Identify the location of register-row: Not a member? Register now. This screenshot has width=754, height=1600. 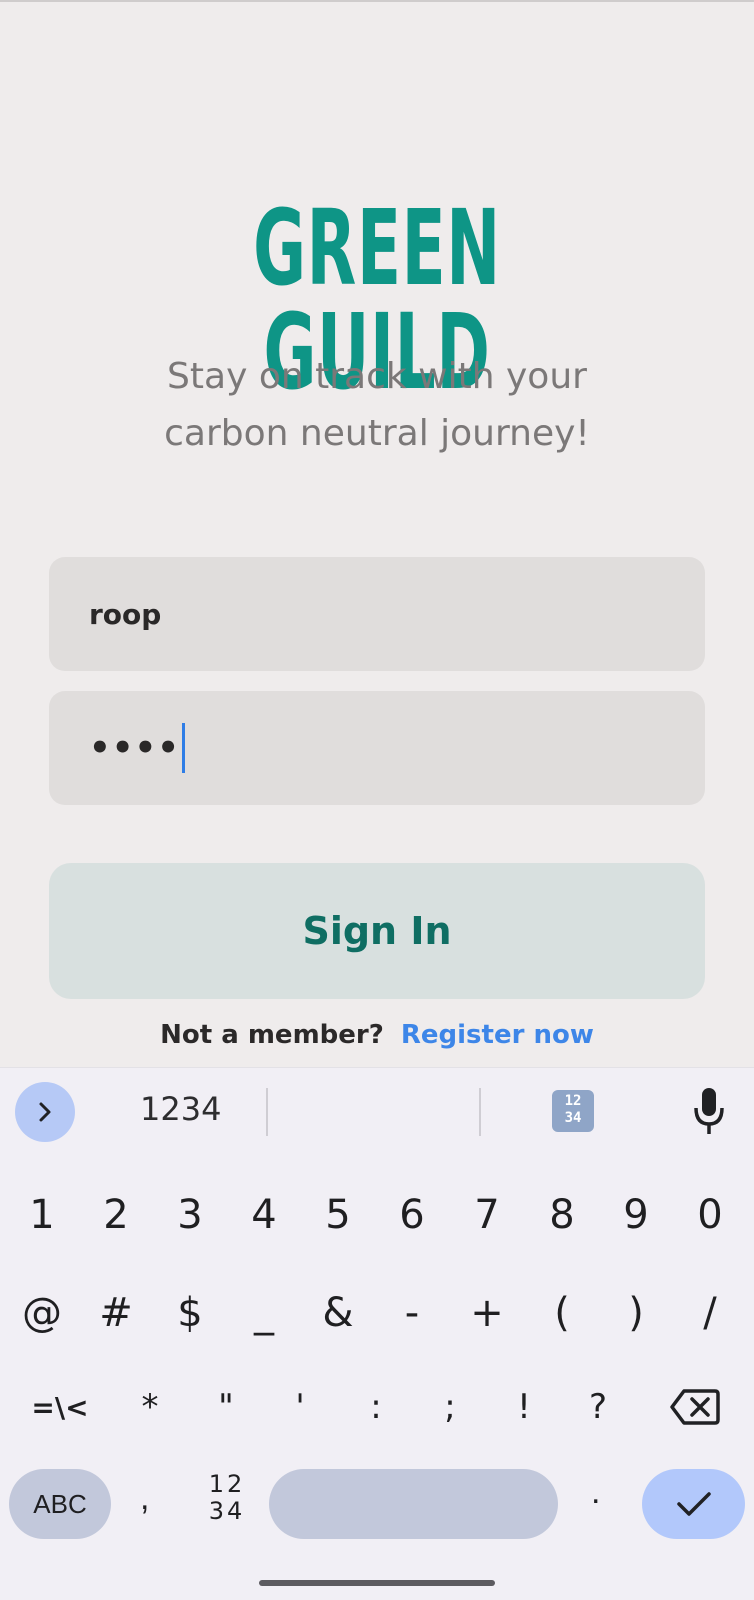
(377, 1035).